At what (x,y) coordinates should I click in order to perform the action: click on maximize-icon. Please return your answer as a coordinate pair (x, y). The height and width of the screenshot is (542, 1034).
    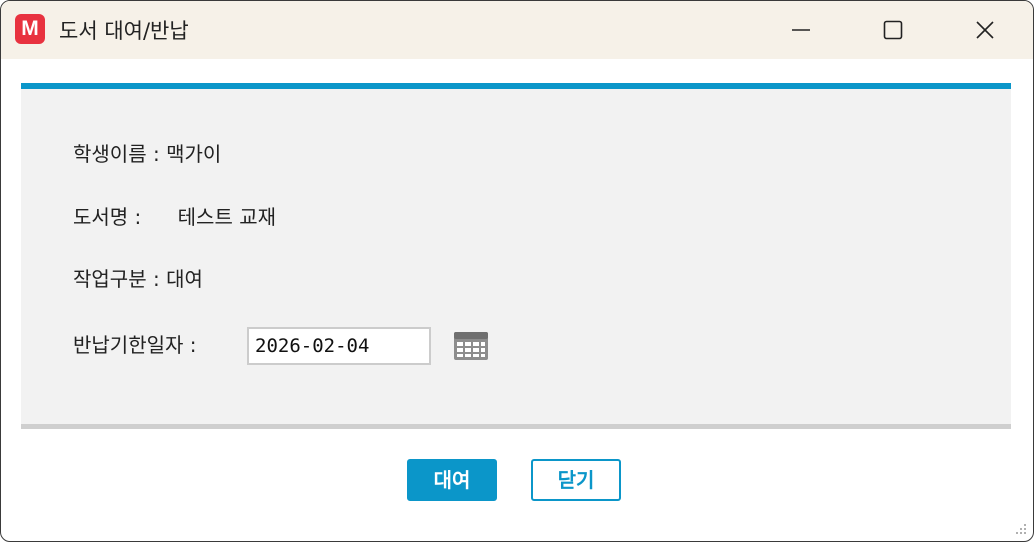
    Looking at the image, I should click on (893, 30).